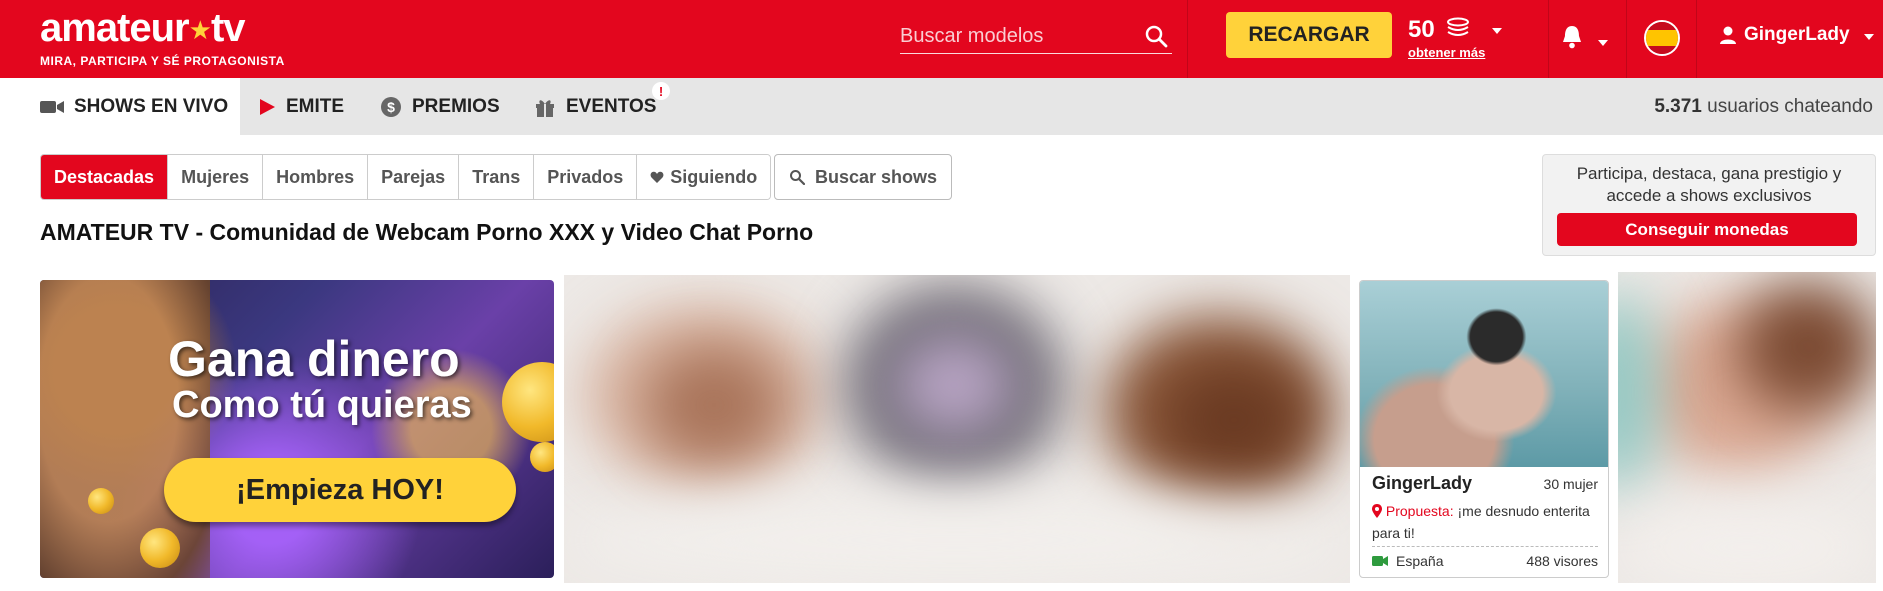  I want to click on pin-icon, so click(1377, 513).